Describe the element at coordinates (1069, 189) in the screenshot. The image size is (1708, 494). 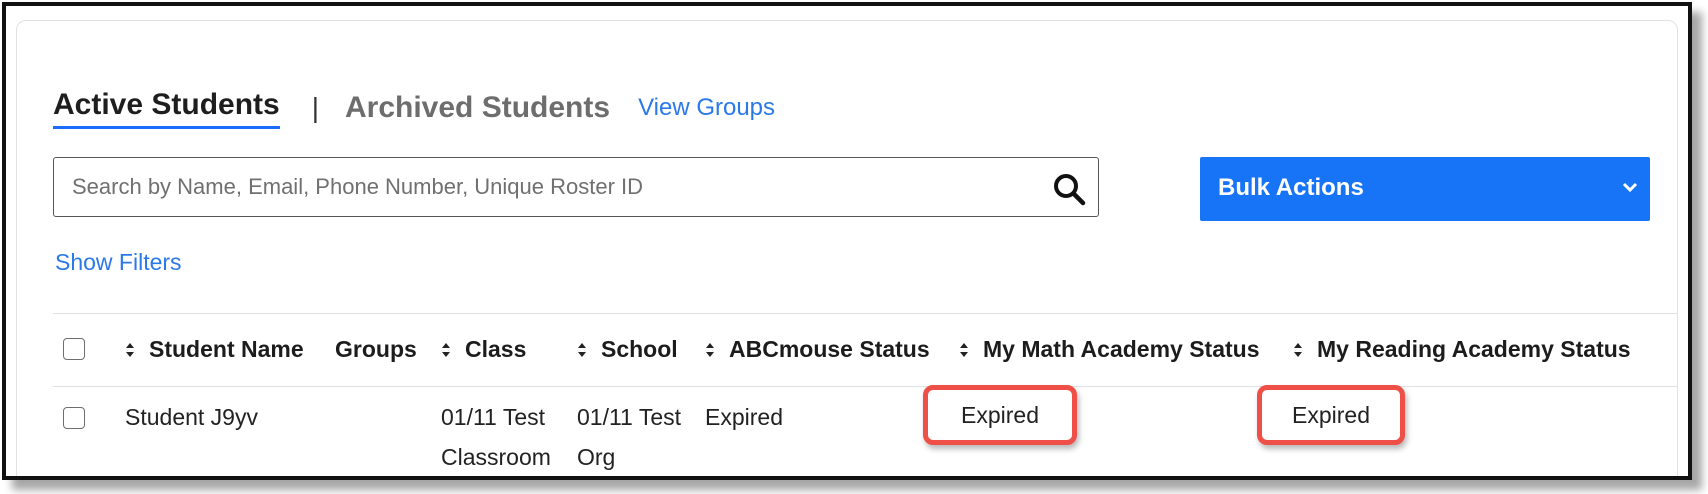
I see `search-icon` at that location.